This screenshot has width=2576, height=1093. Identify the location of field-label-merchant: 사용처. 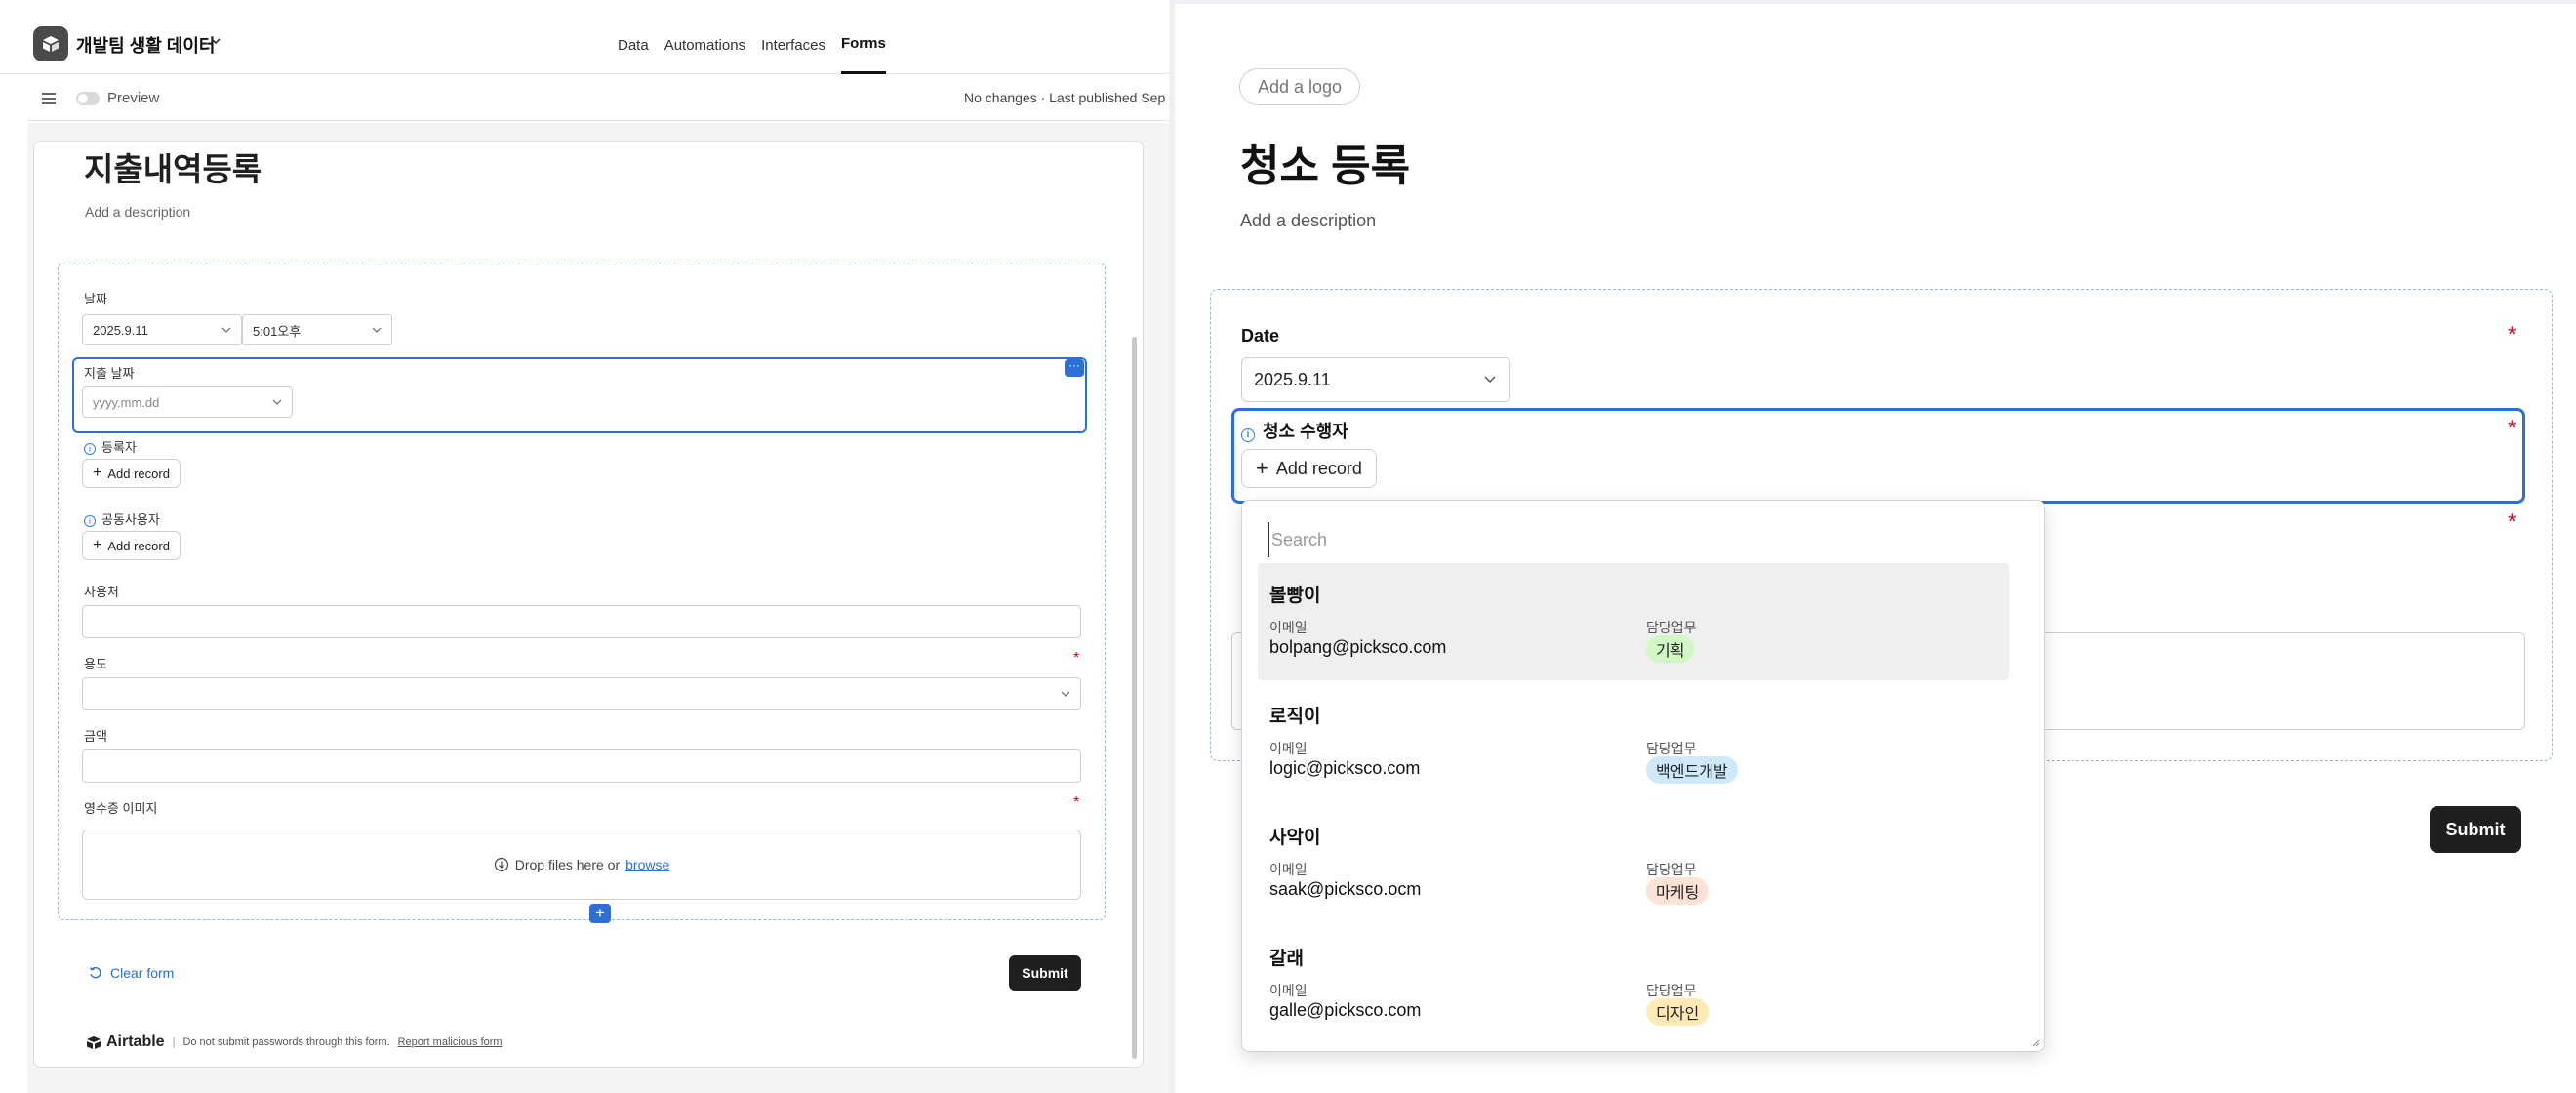
(101, 592).